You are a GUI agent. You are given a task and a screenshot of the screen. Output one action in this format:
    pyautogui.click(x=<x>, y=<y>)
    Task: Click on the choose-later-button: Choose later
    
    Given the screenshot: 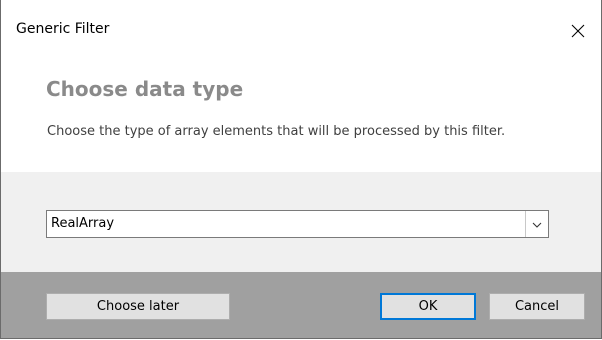 What is the action you would take?
    pyautogui.click(x=138, y=306)
    